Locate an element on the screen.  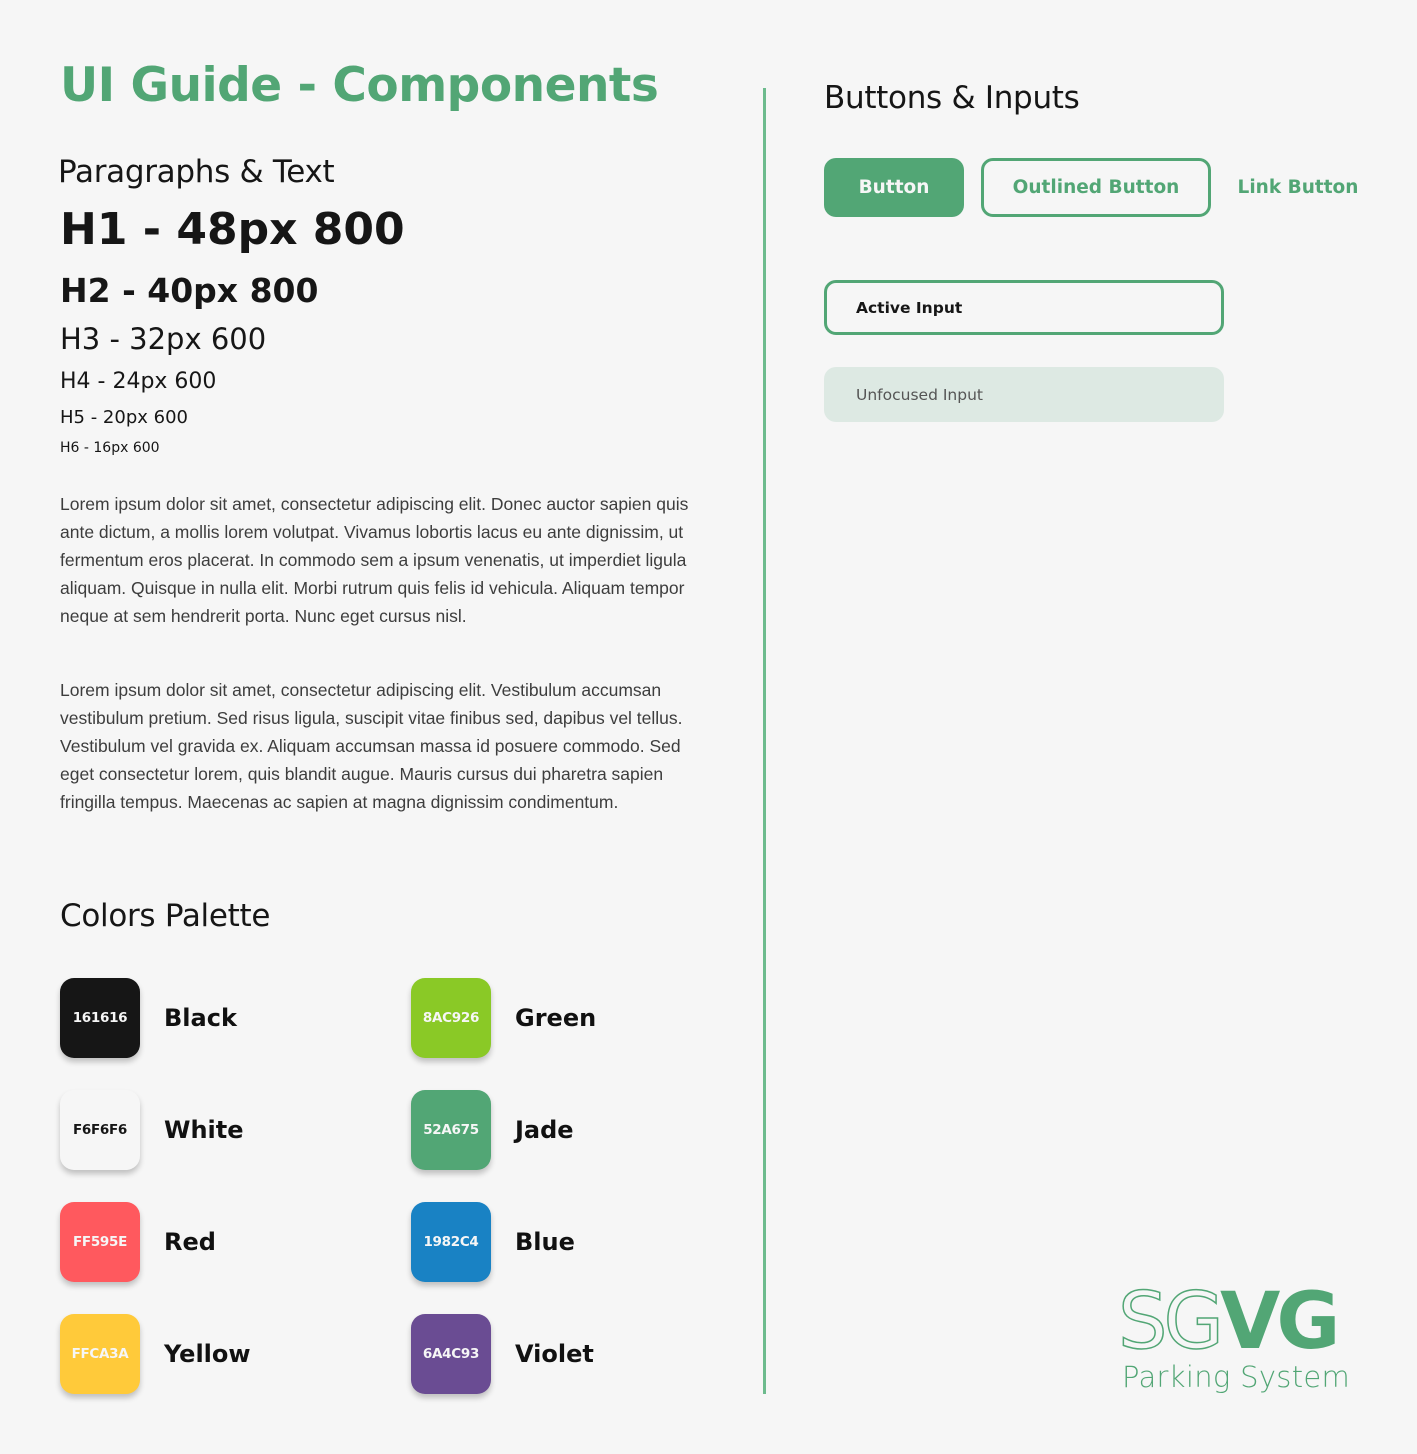
color-swatch: 1982C4 is located at coordinates (451, 1242).